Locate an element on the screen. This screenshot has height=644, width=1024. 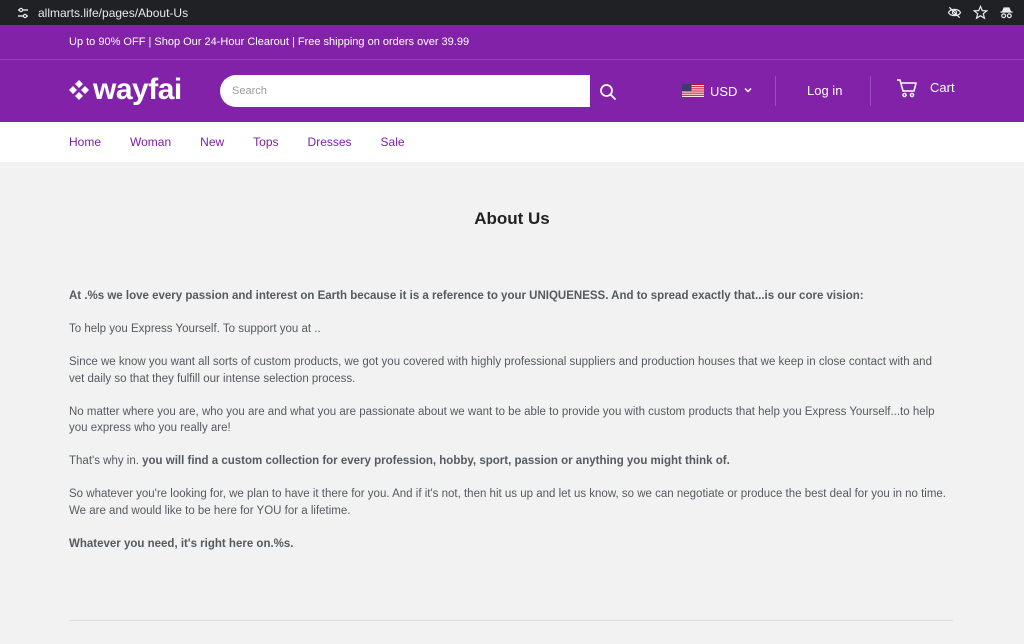
page-title: About Us is located at coordinates (512, 218).